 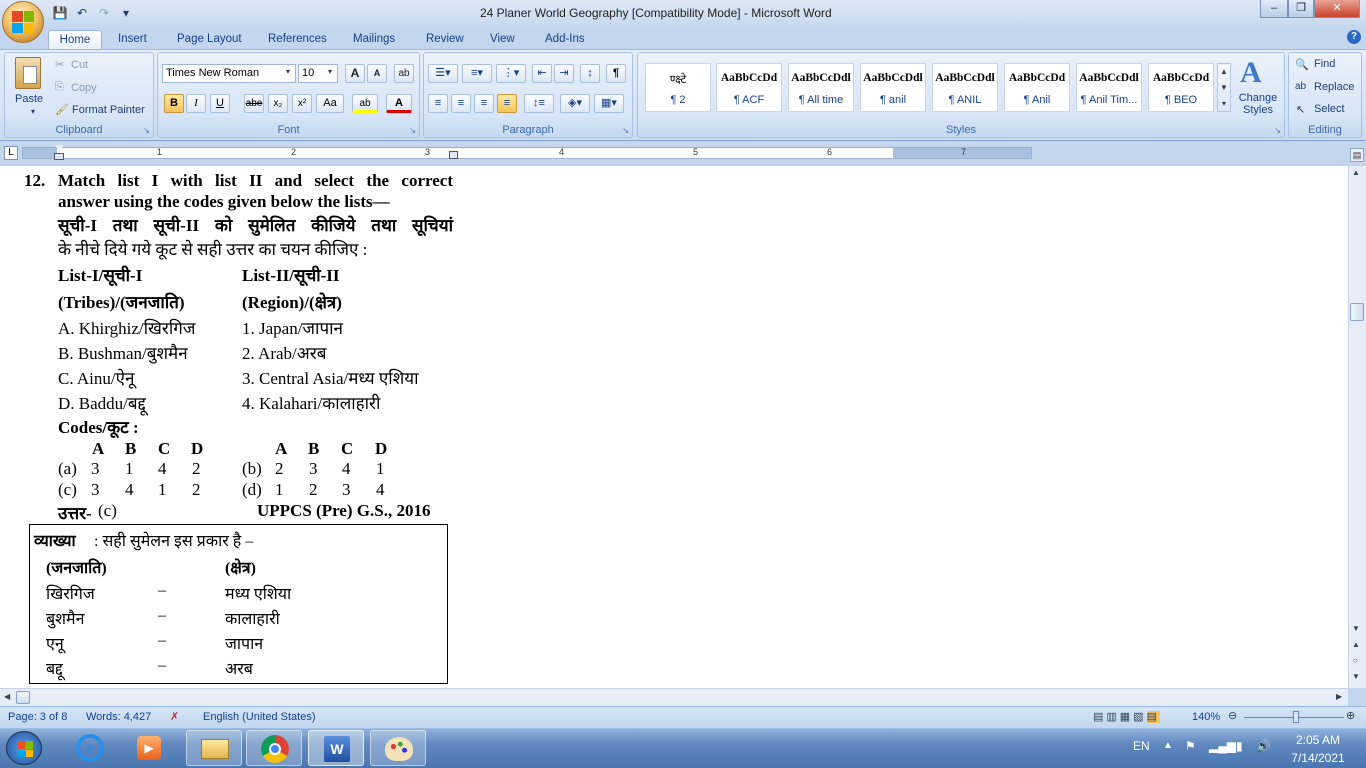 What do you see at coordinates (443, 73) in the screenshot?
I see `bullets-icon: ☰▾` at bounding box center [443, 73].